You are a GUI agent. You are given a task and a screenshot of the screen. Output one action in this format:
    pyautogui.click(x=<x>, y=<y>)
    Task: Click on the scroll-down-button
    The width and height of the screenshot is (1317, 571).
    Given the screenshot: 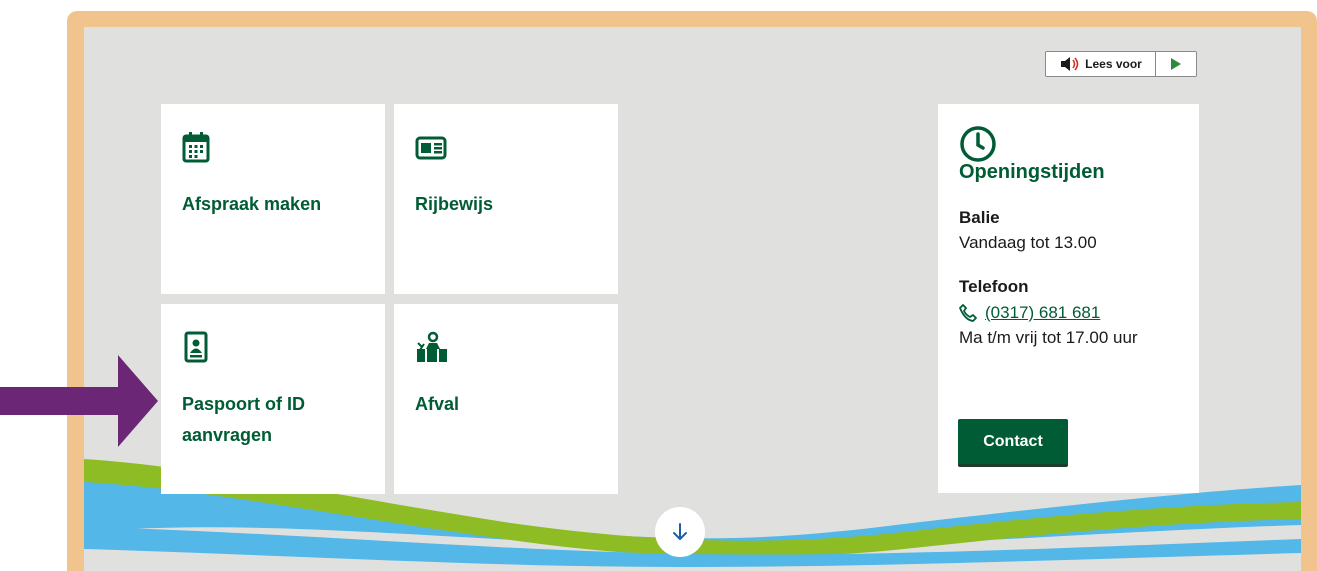 What is the action you would take?
    pyautogui.click(x=680, y=532)
    